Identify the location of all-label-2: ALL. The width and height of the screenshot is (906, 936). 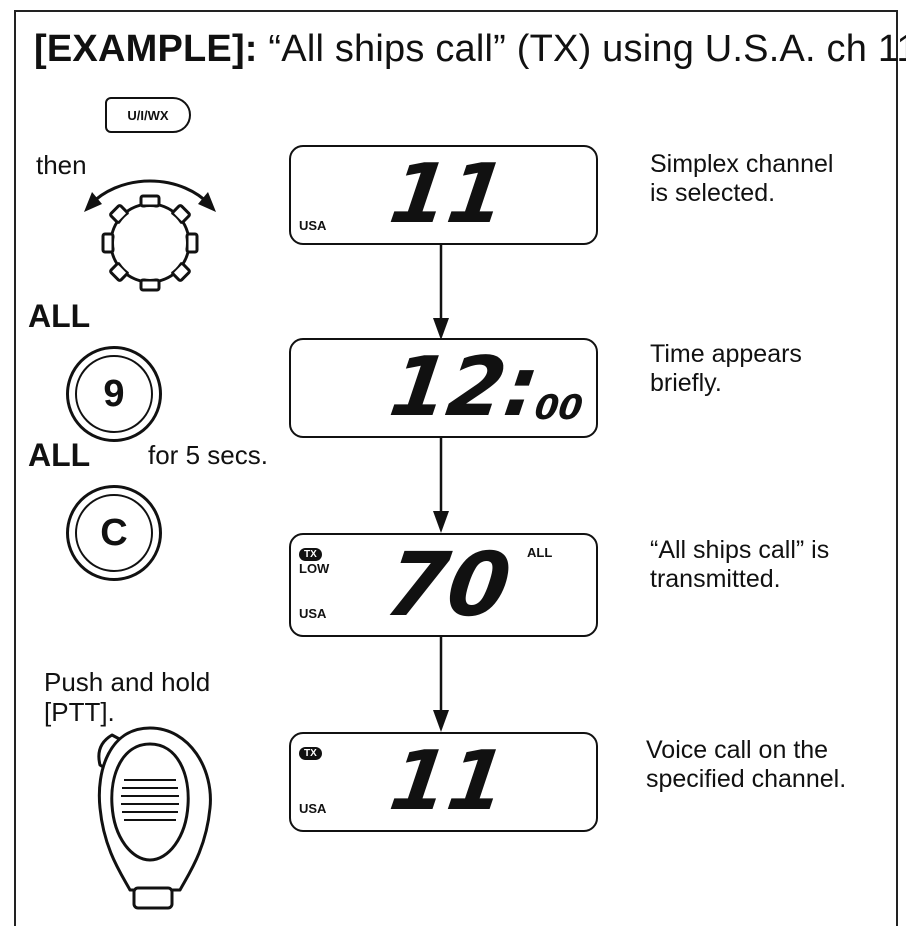
(59, 455).